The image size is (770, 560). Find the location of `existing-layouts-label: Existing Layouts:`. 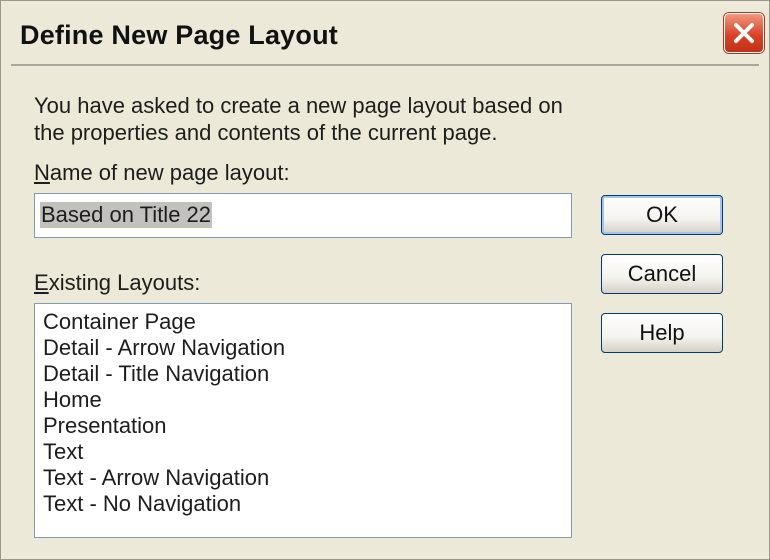

existing-layouts-label: Existing Layouts: is located at coordinates (117, 283).